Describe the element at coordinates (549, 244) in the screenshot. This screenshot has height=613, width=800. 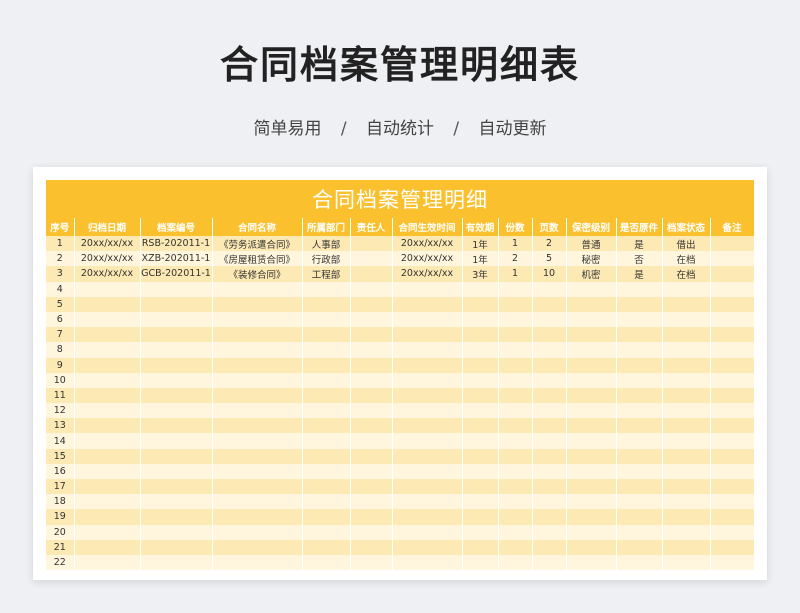
I see `table-cell: 2` at that location.